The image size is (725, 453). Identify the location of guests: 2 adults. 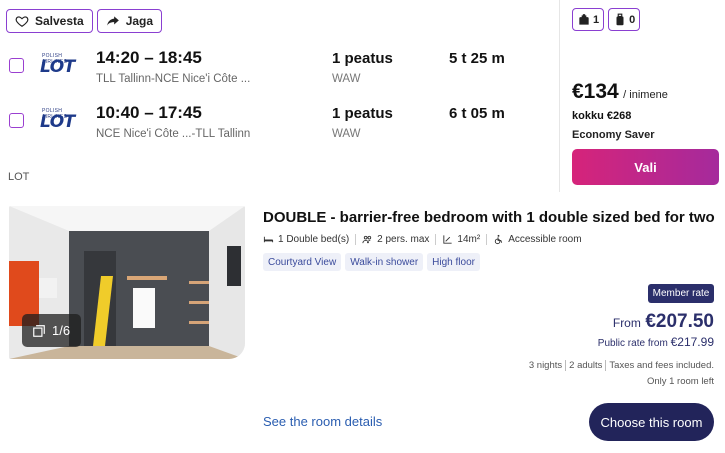
(583, 365).